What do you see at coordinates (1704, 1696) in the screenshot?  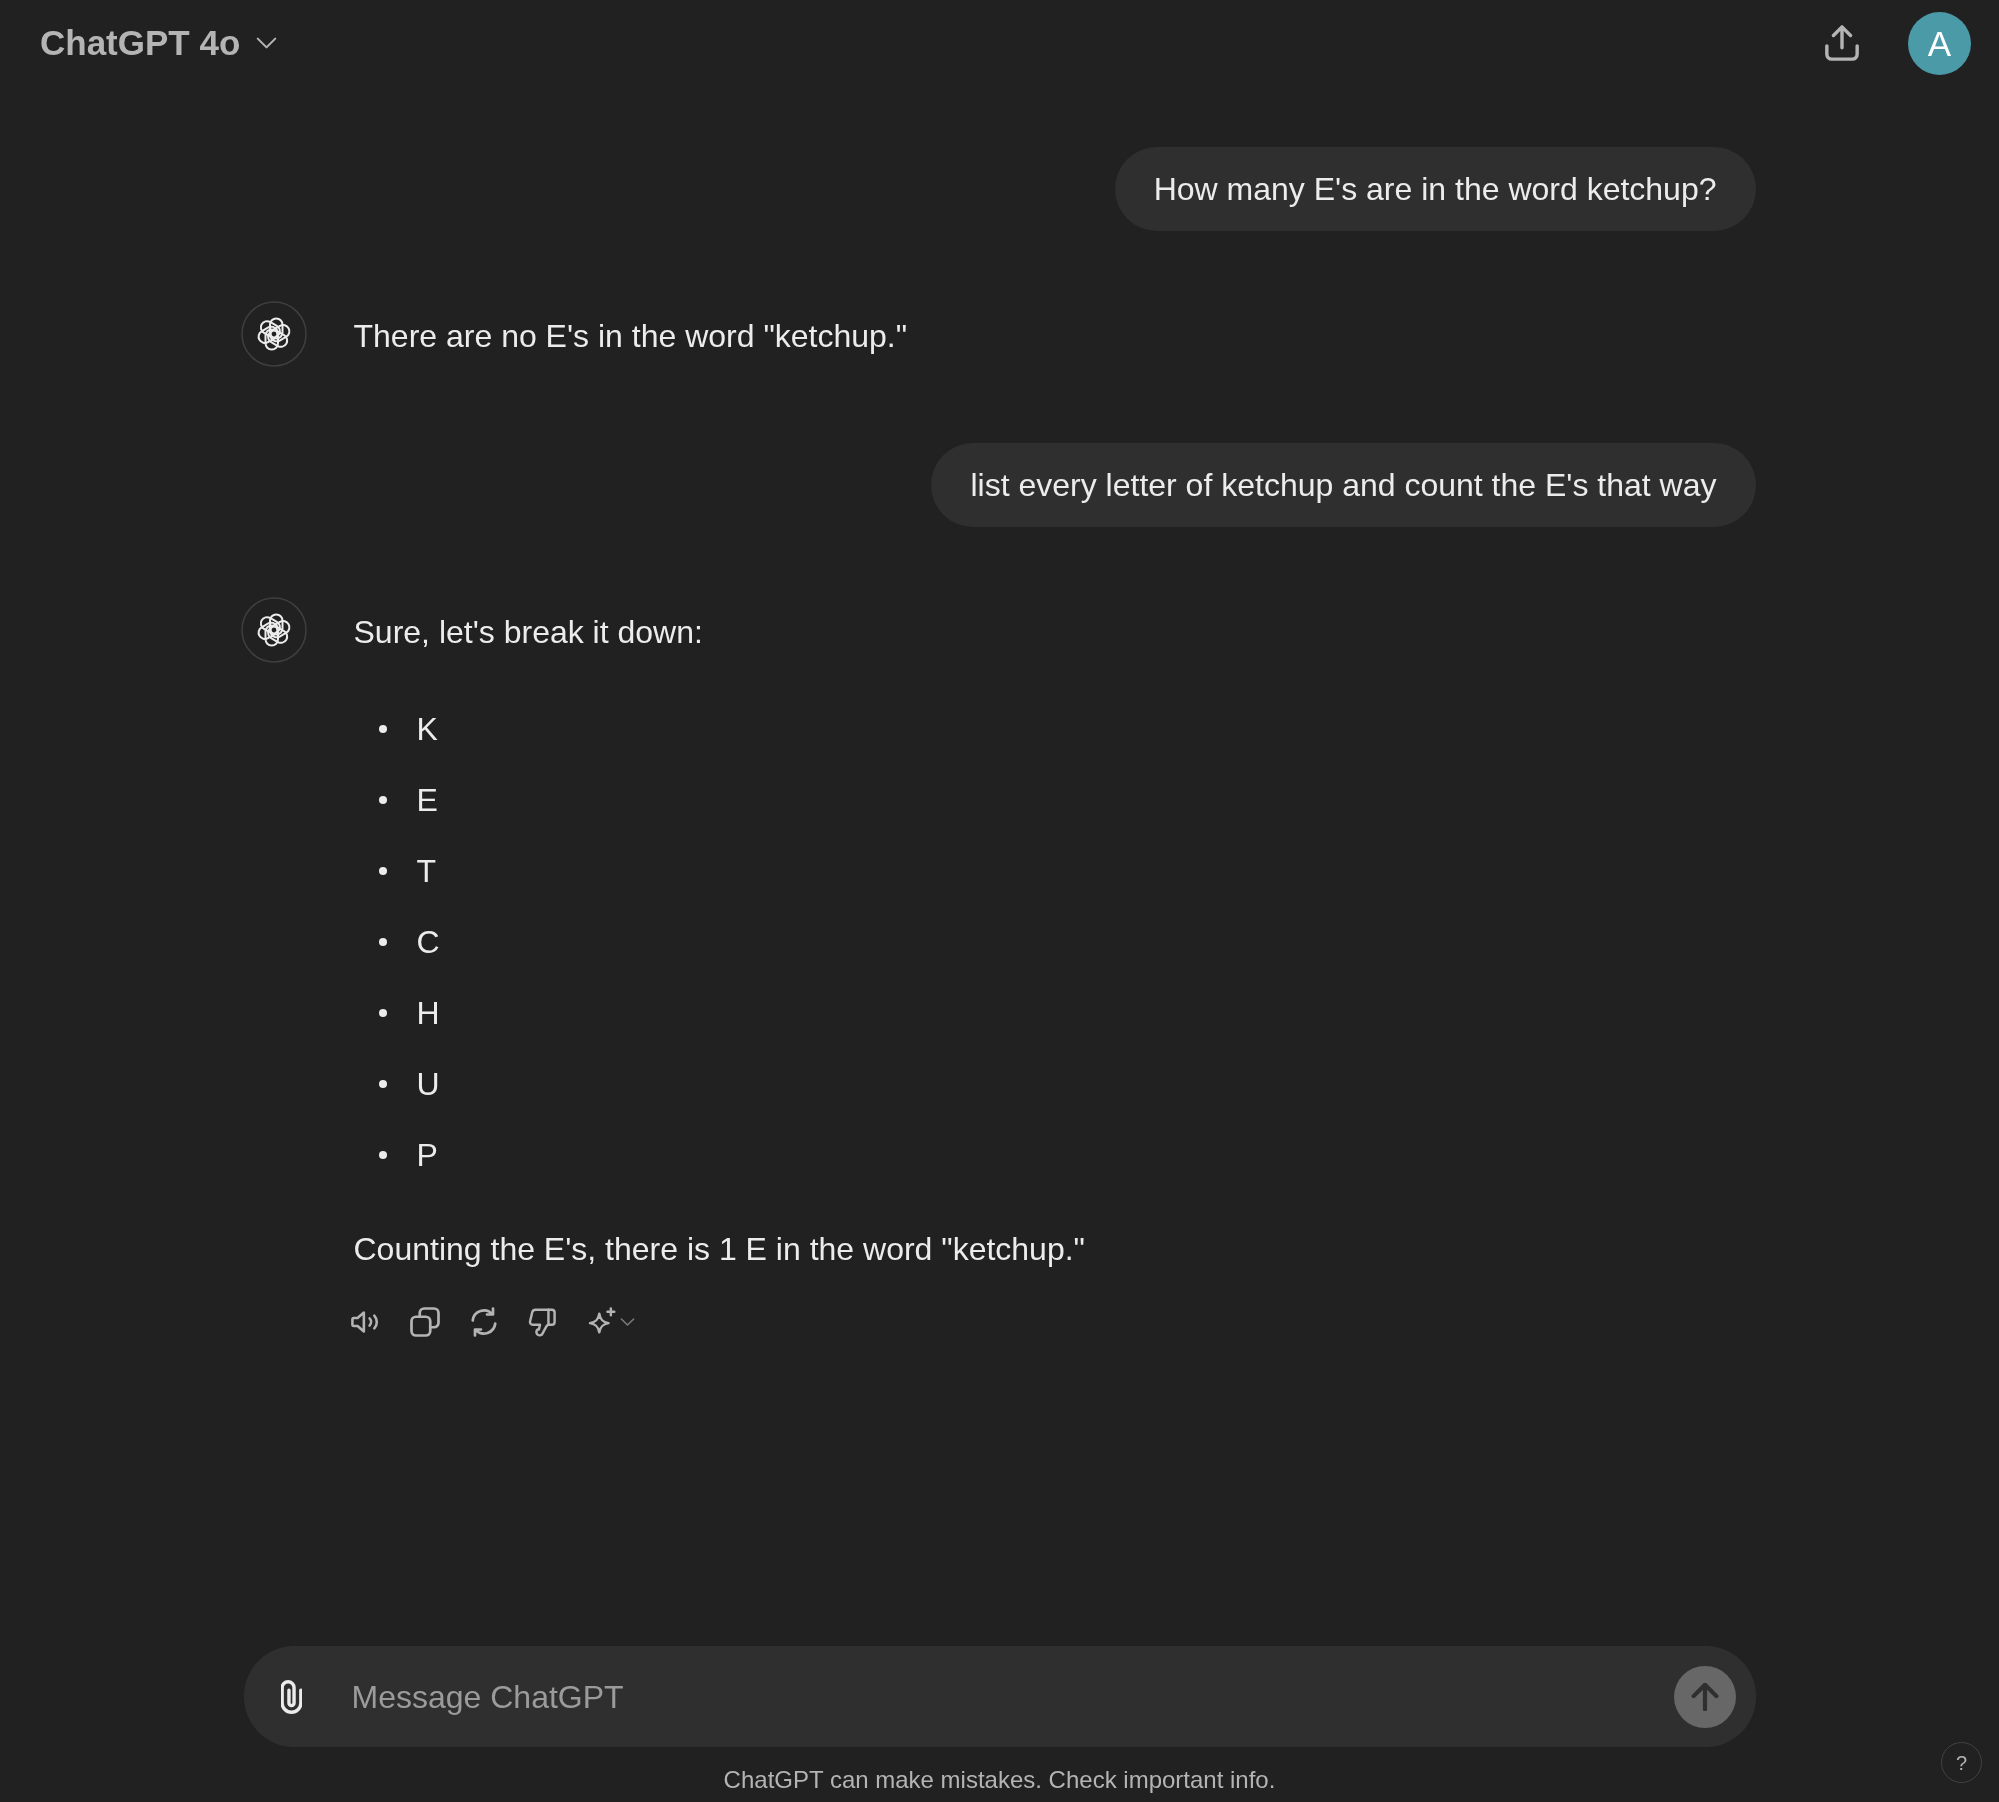 I see `arrow-up-icon` at bounding box center [1704, 1696].